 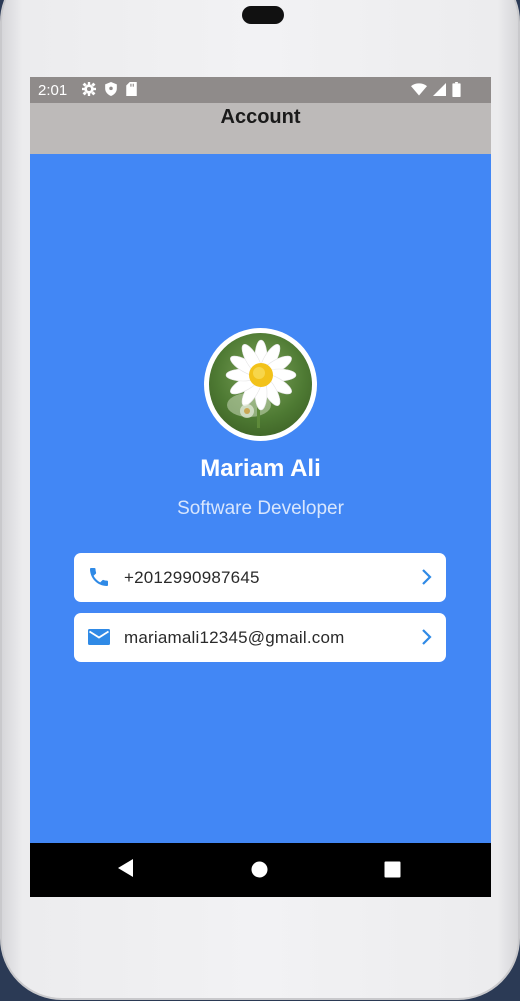 I want to click on email-card: mariamali12345@gmail.com, so click(x=260, y=637).